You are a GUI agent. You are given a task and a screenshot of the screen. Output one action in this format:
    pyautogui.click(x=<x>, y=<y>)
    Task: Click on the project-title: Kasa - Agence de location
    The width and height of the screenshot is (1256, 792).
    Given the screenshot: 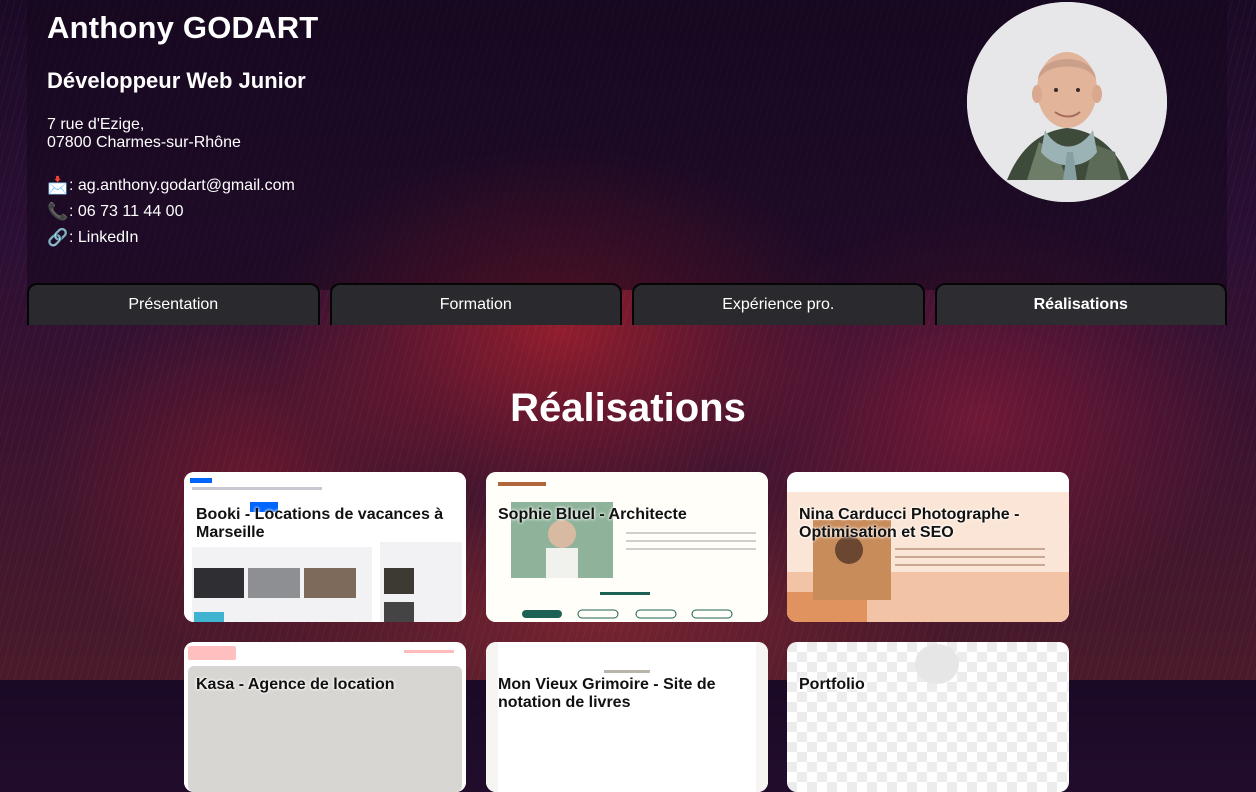 What is the action you would take?
    pyautogui.click(x=295, y=684)
    